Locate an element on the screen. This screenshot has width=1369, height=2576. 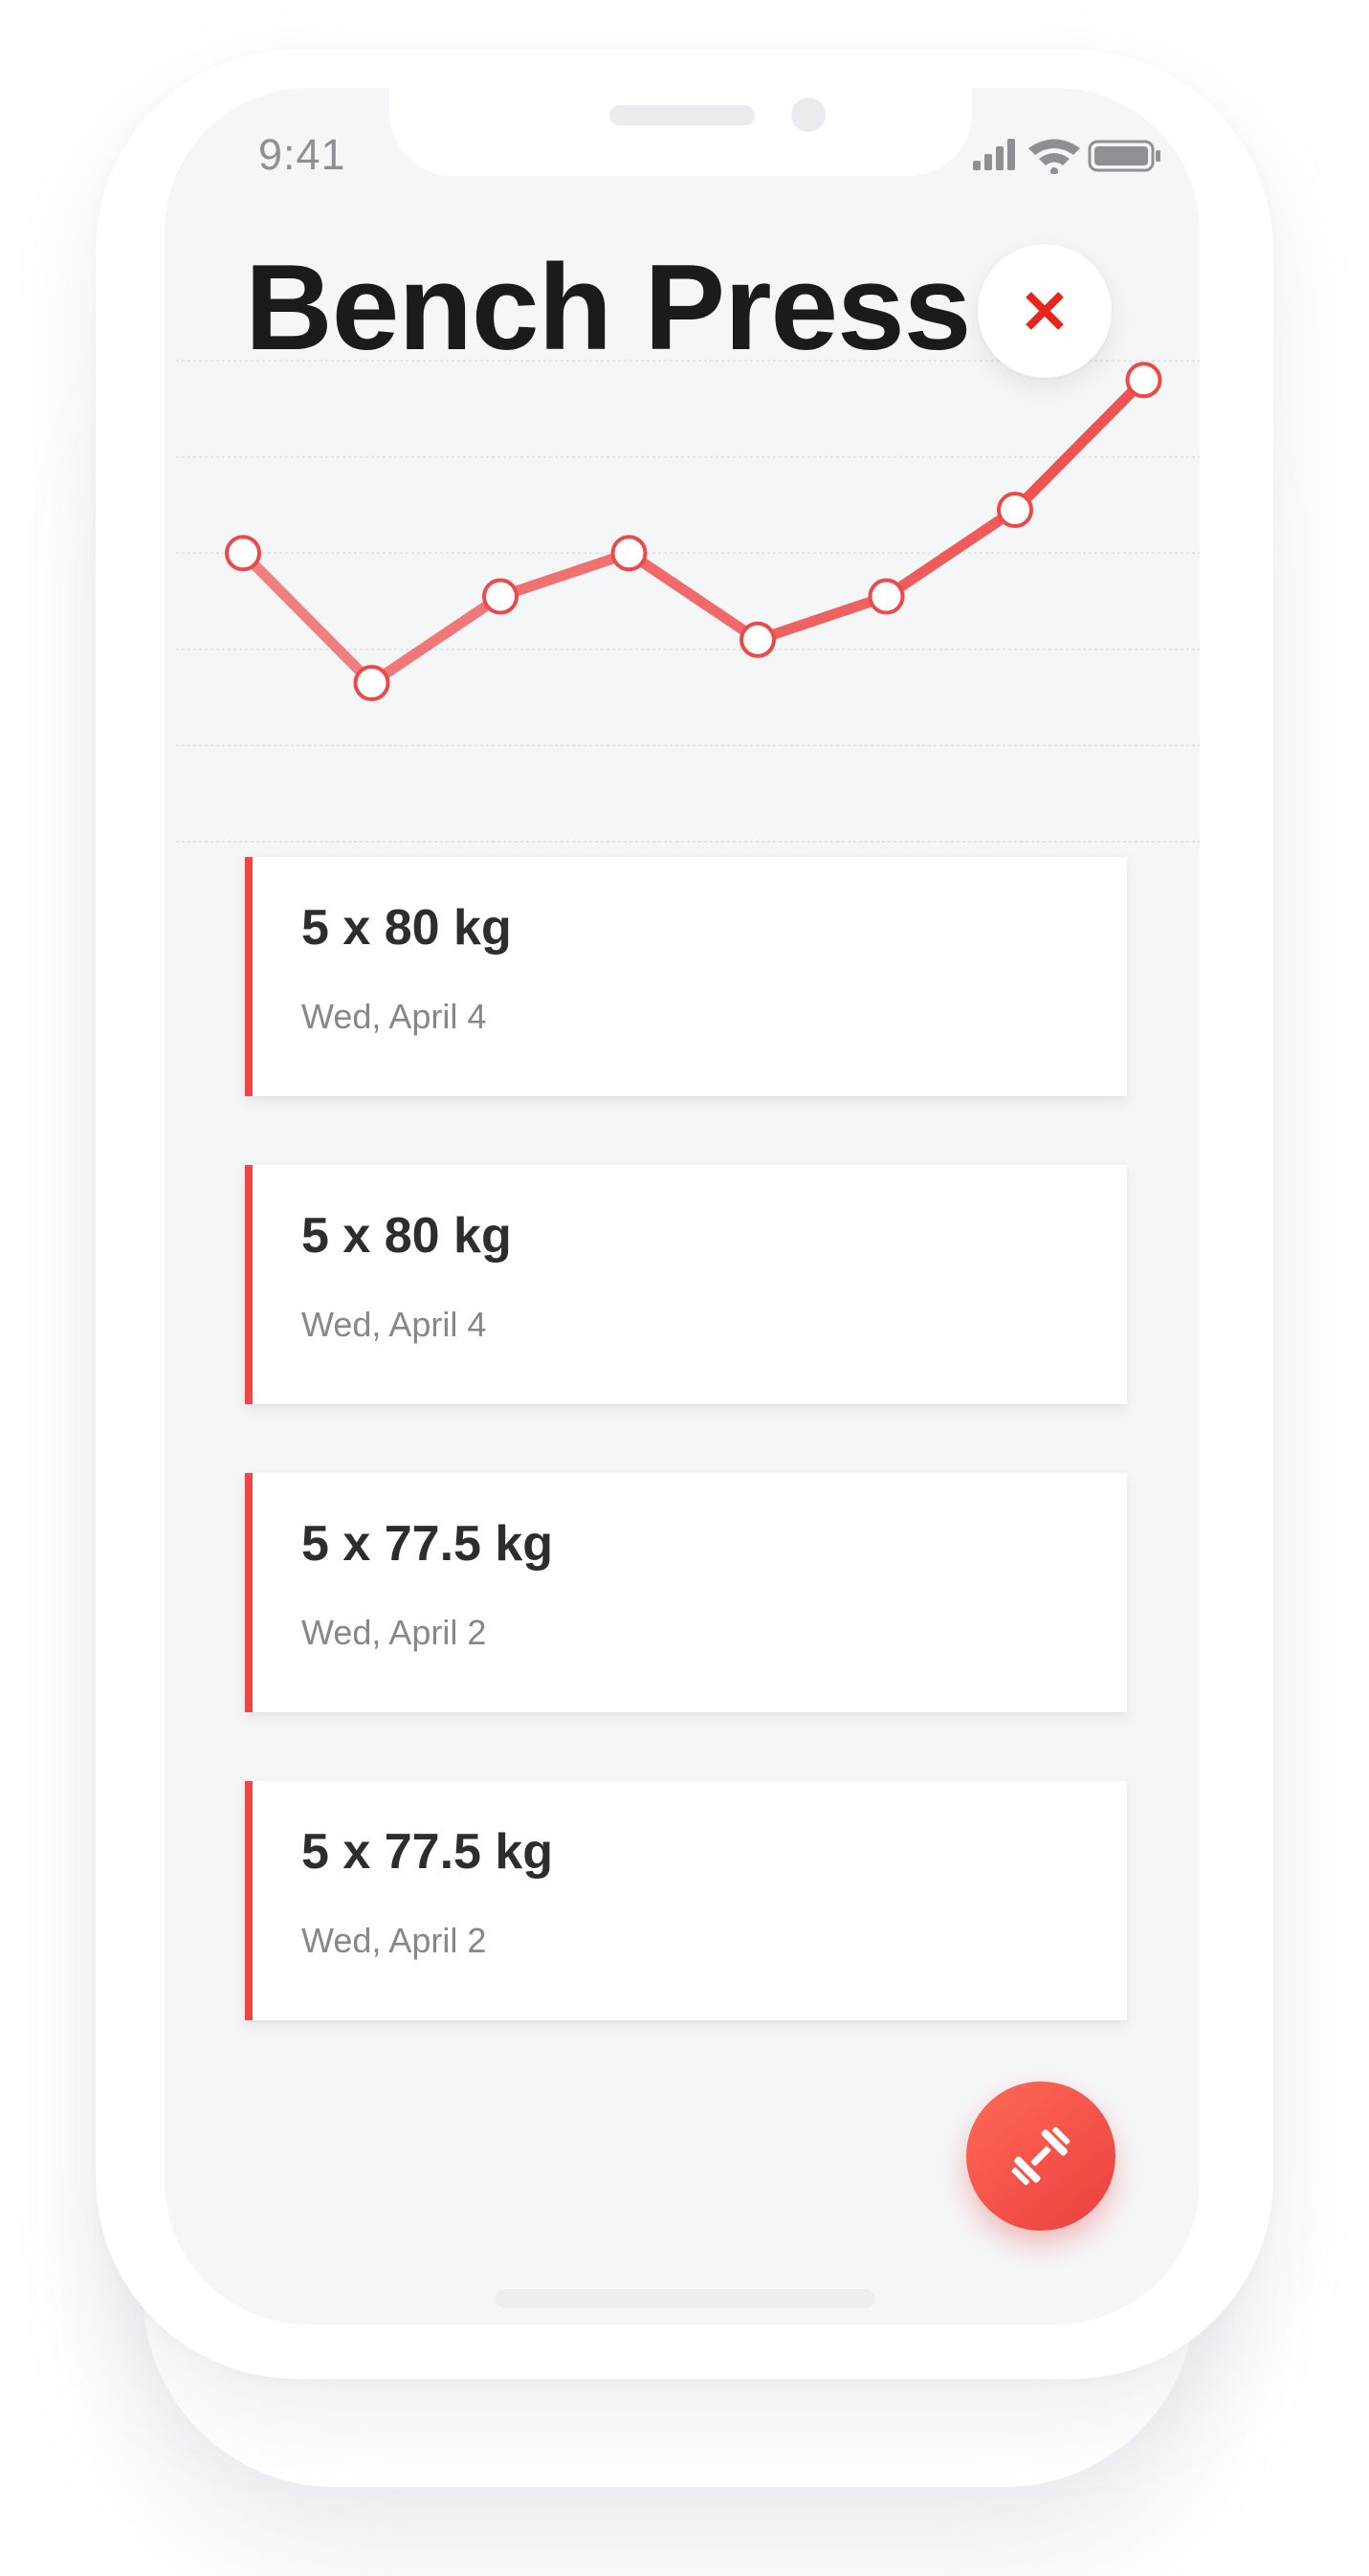
dumbbell-icon is located at coordinates (1041, 2156).